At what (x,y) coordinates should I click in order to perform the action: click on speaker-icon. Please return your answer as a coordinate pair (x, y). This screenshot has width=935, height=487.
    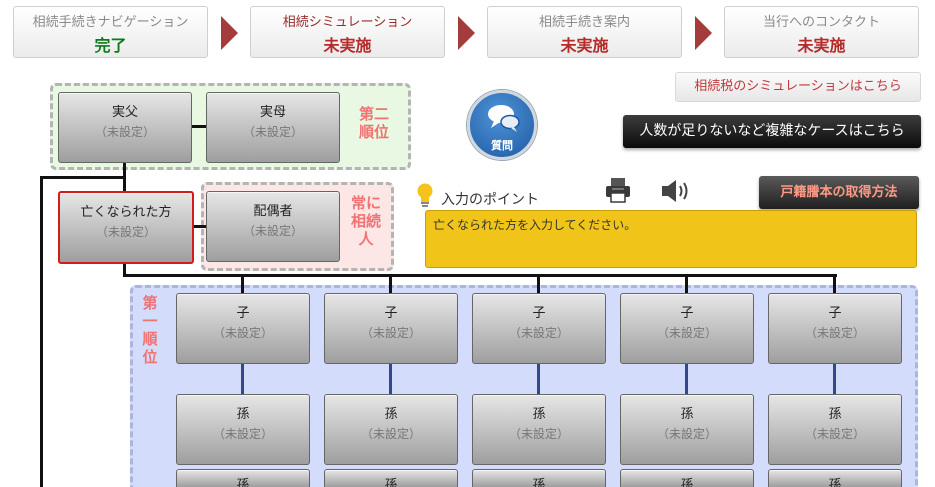
    Looking at the image, I should click on (676, 193).